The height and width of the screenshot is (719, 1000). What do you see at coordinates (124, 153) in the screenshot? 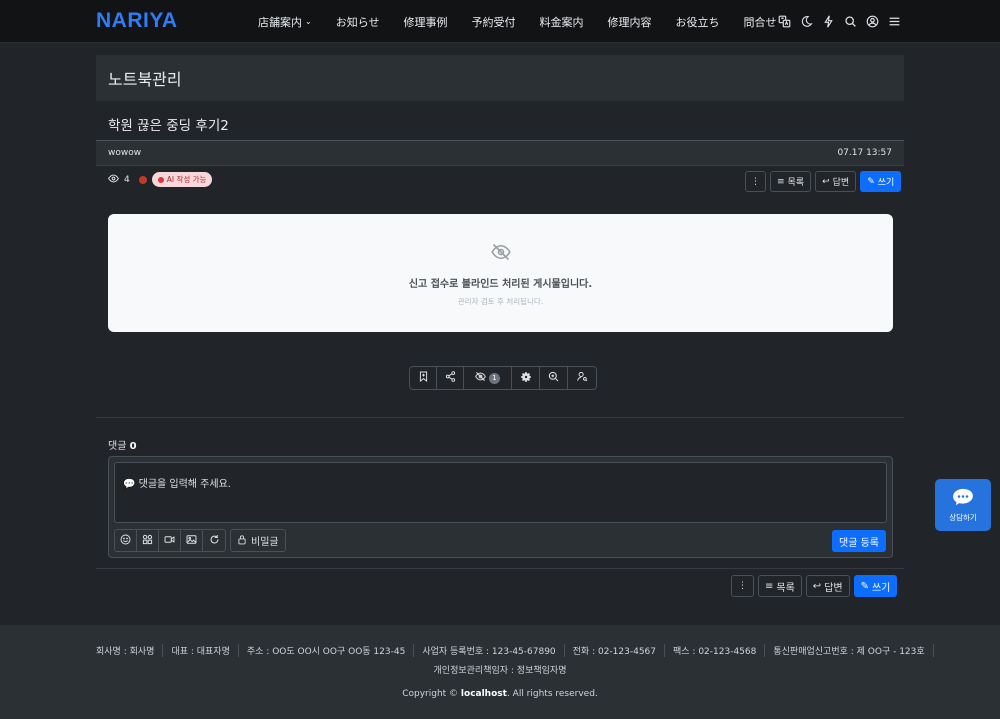
I see `post-author: wowow` at bounding box center [124, 153].